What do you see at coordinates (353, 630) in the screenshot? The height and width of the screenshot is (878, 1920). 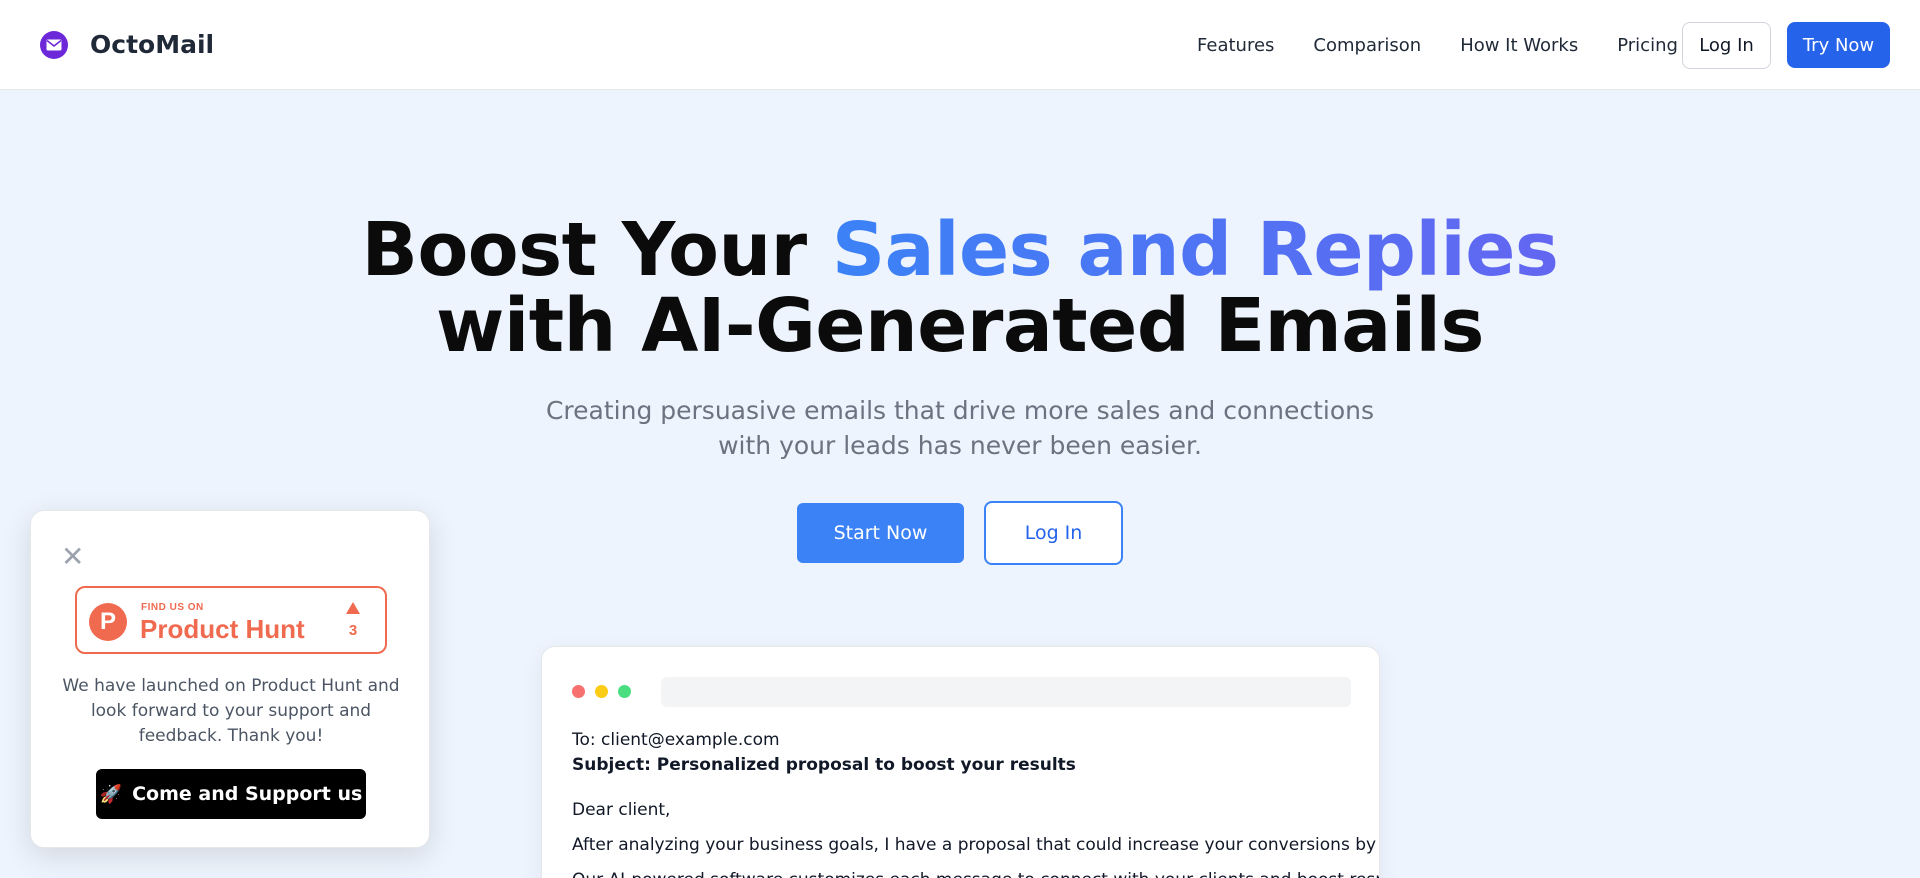 I see `upvote-count: 3` at bounding box center [353, 630].